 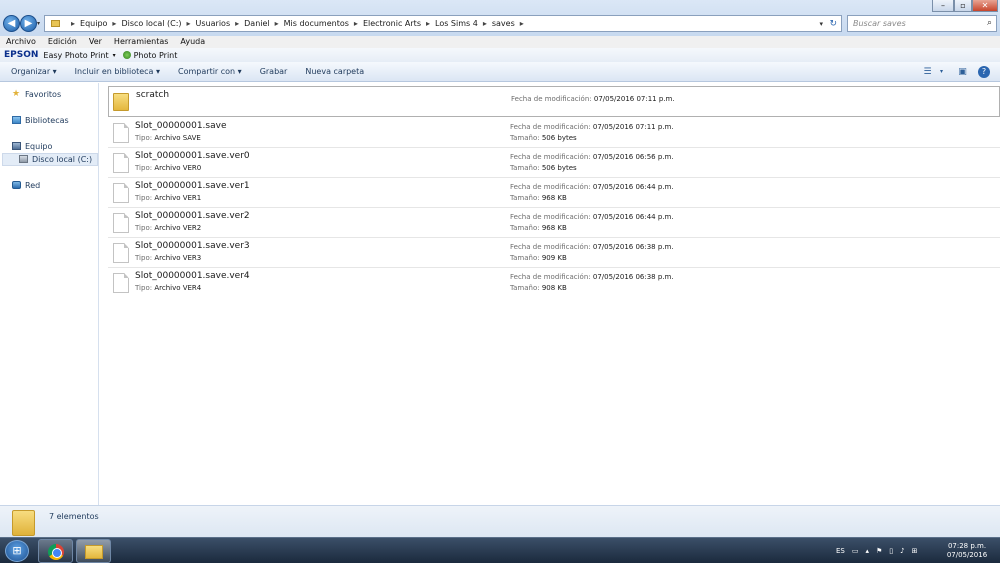 What do you see at coordinates (868, 551) in the screenshot?
I see `show-hidden-icons: ▴` at bounding box center [868, 551].